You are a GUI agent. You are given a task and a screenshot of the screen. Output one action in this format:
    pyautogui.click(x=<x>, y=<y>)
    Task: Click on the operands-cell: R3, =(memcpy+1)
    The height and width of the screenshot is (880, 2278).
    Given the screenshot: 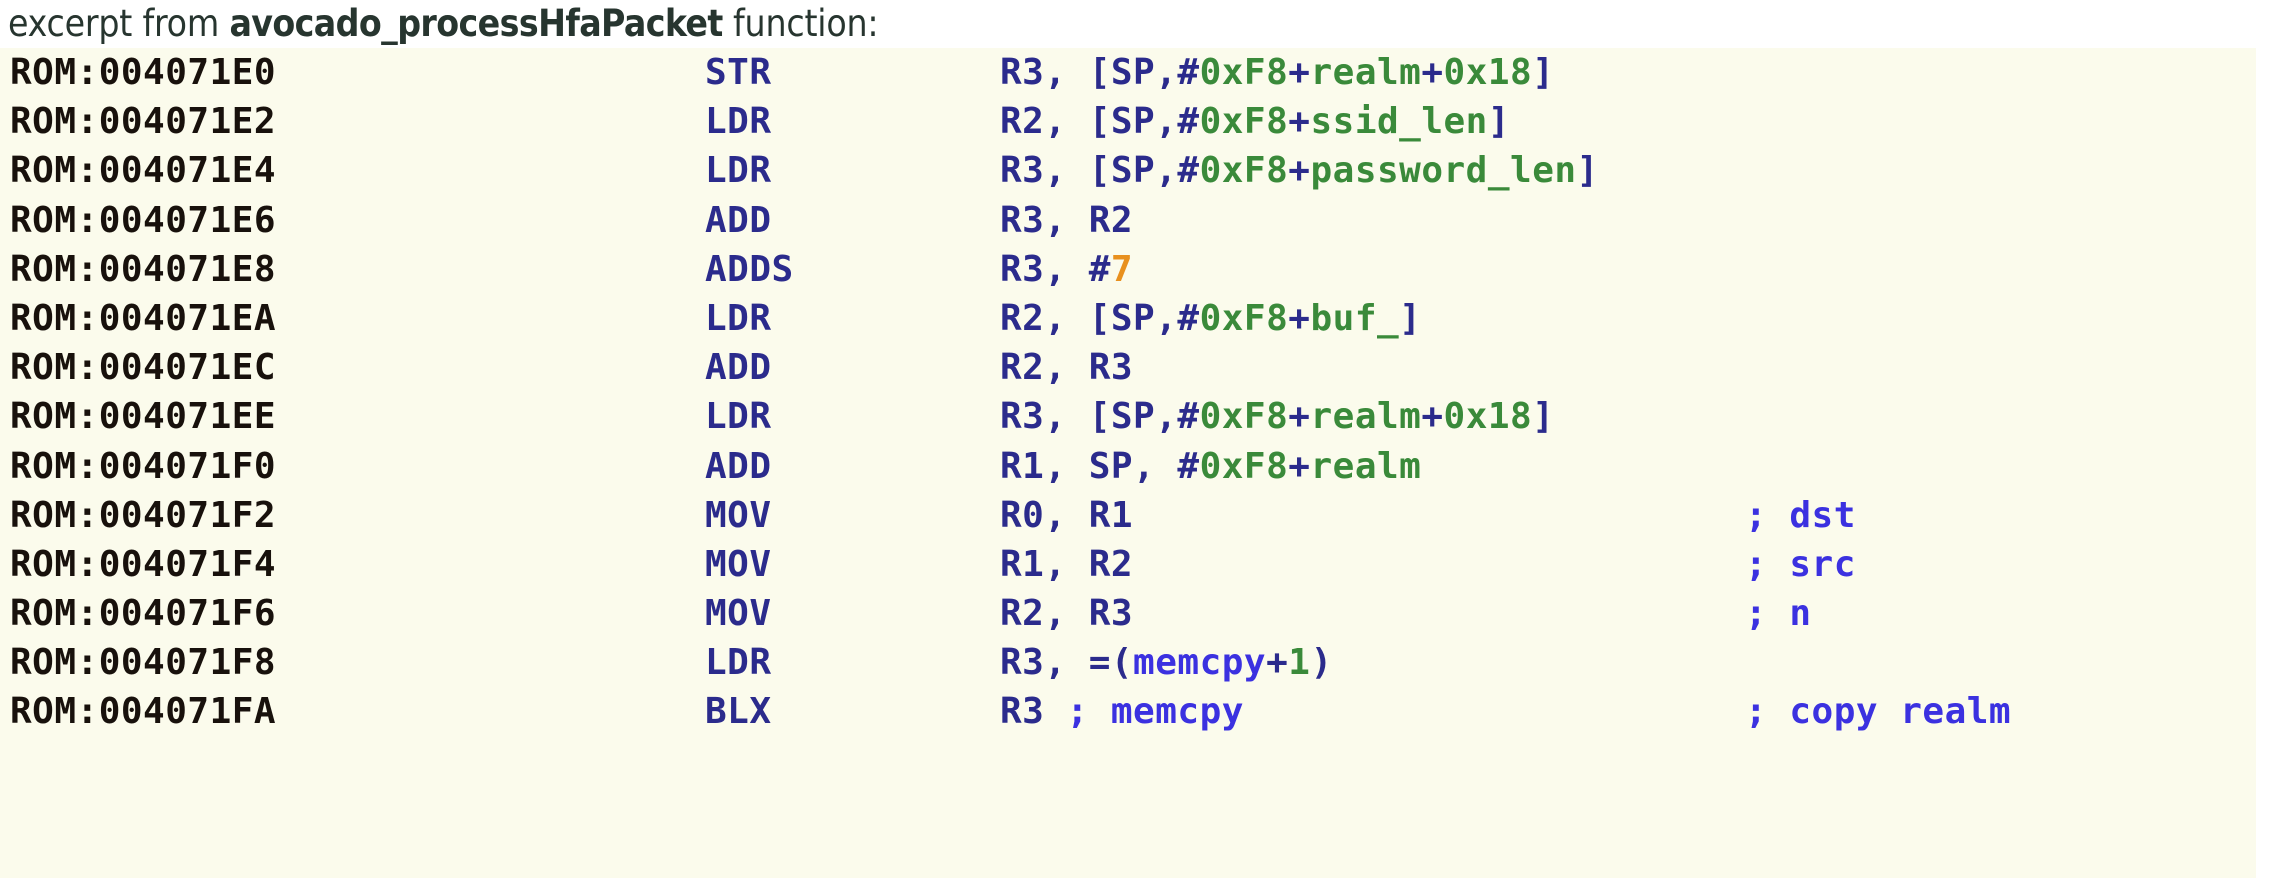 What is the action you would take?
    pyautogui.click(x=1166, y=662)
    